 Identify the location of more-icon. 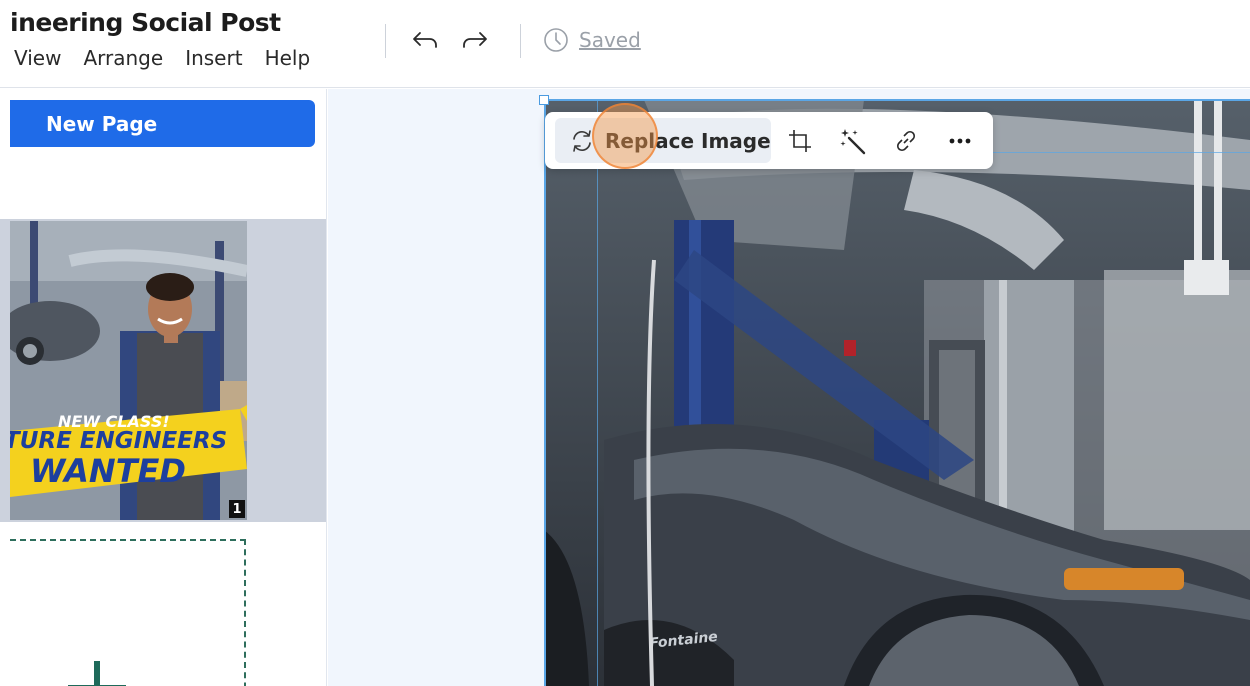
(960, 141).